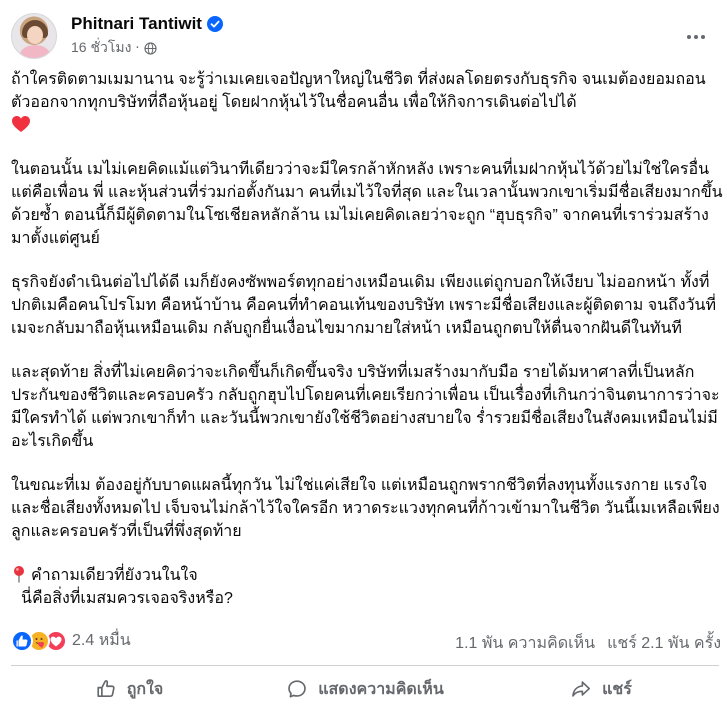  I want to click on author-avatar, so click(34, 36).